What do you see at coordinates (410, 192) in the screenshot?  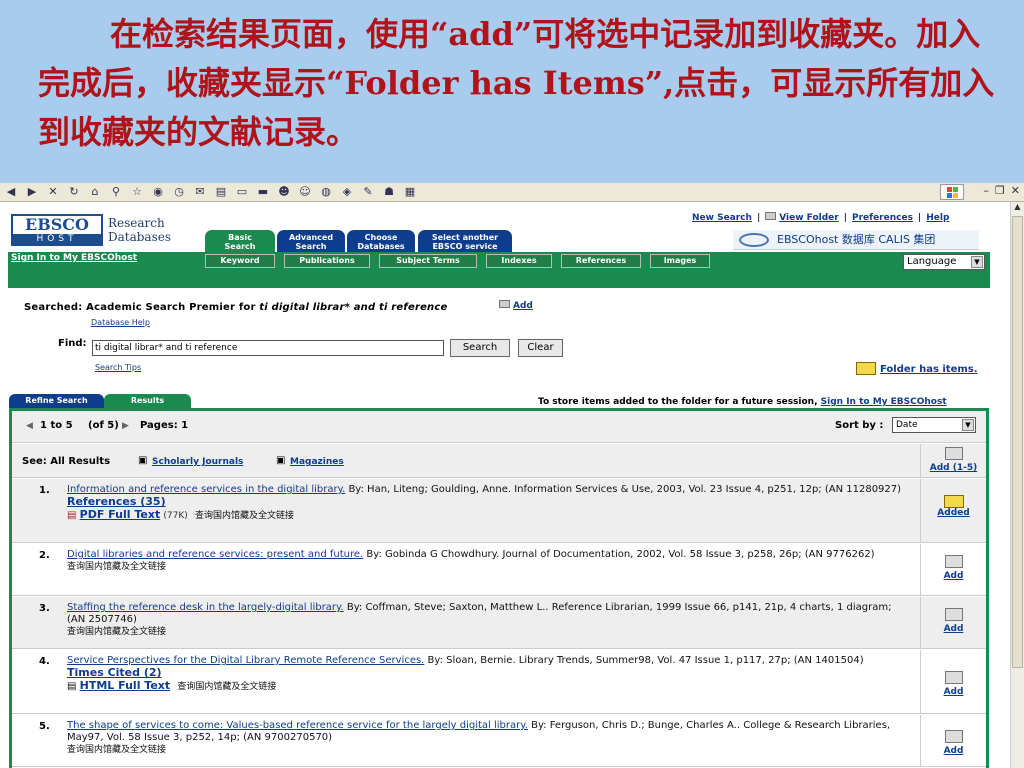 I see `calculator-icon: ▦` at bounding box center [410, 192].